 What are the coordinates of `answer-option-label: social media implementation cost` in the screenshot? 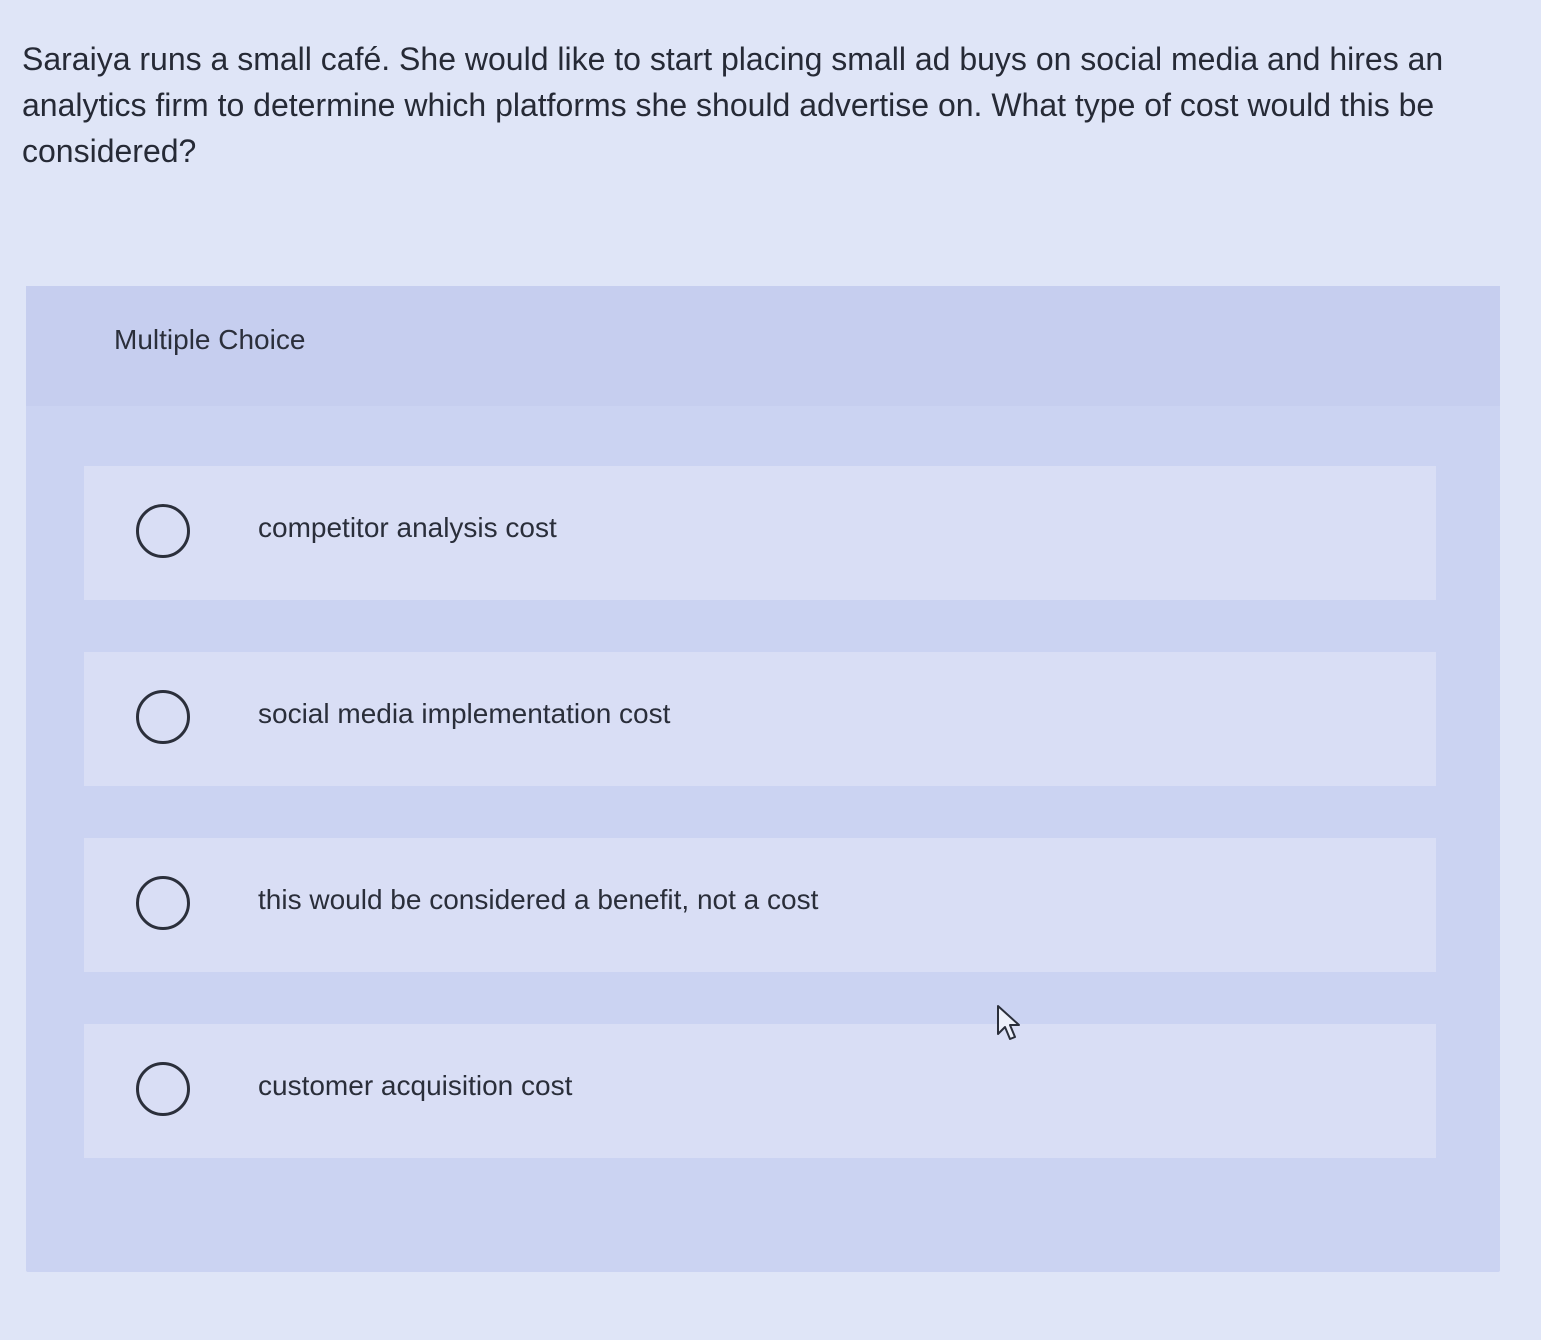 It's located at (464, 713).